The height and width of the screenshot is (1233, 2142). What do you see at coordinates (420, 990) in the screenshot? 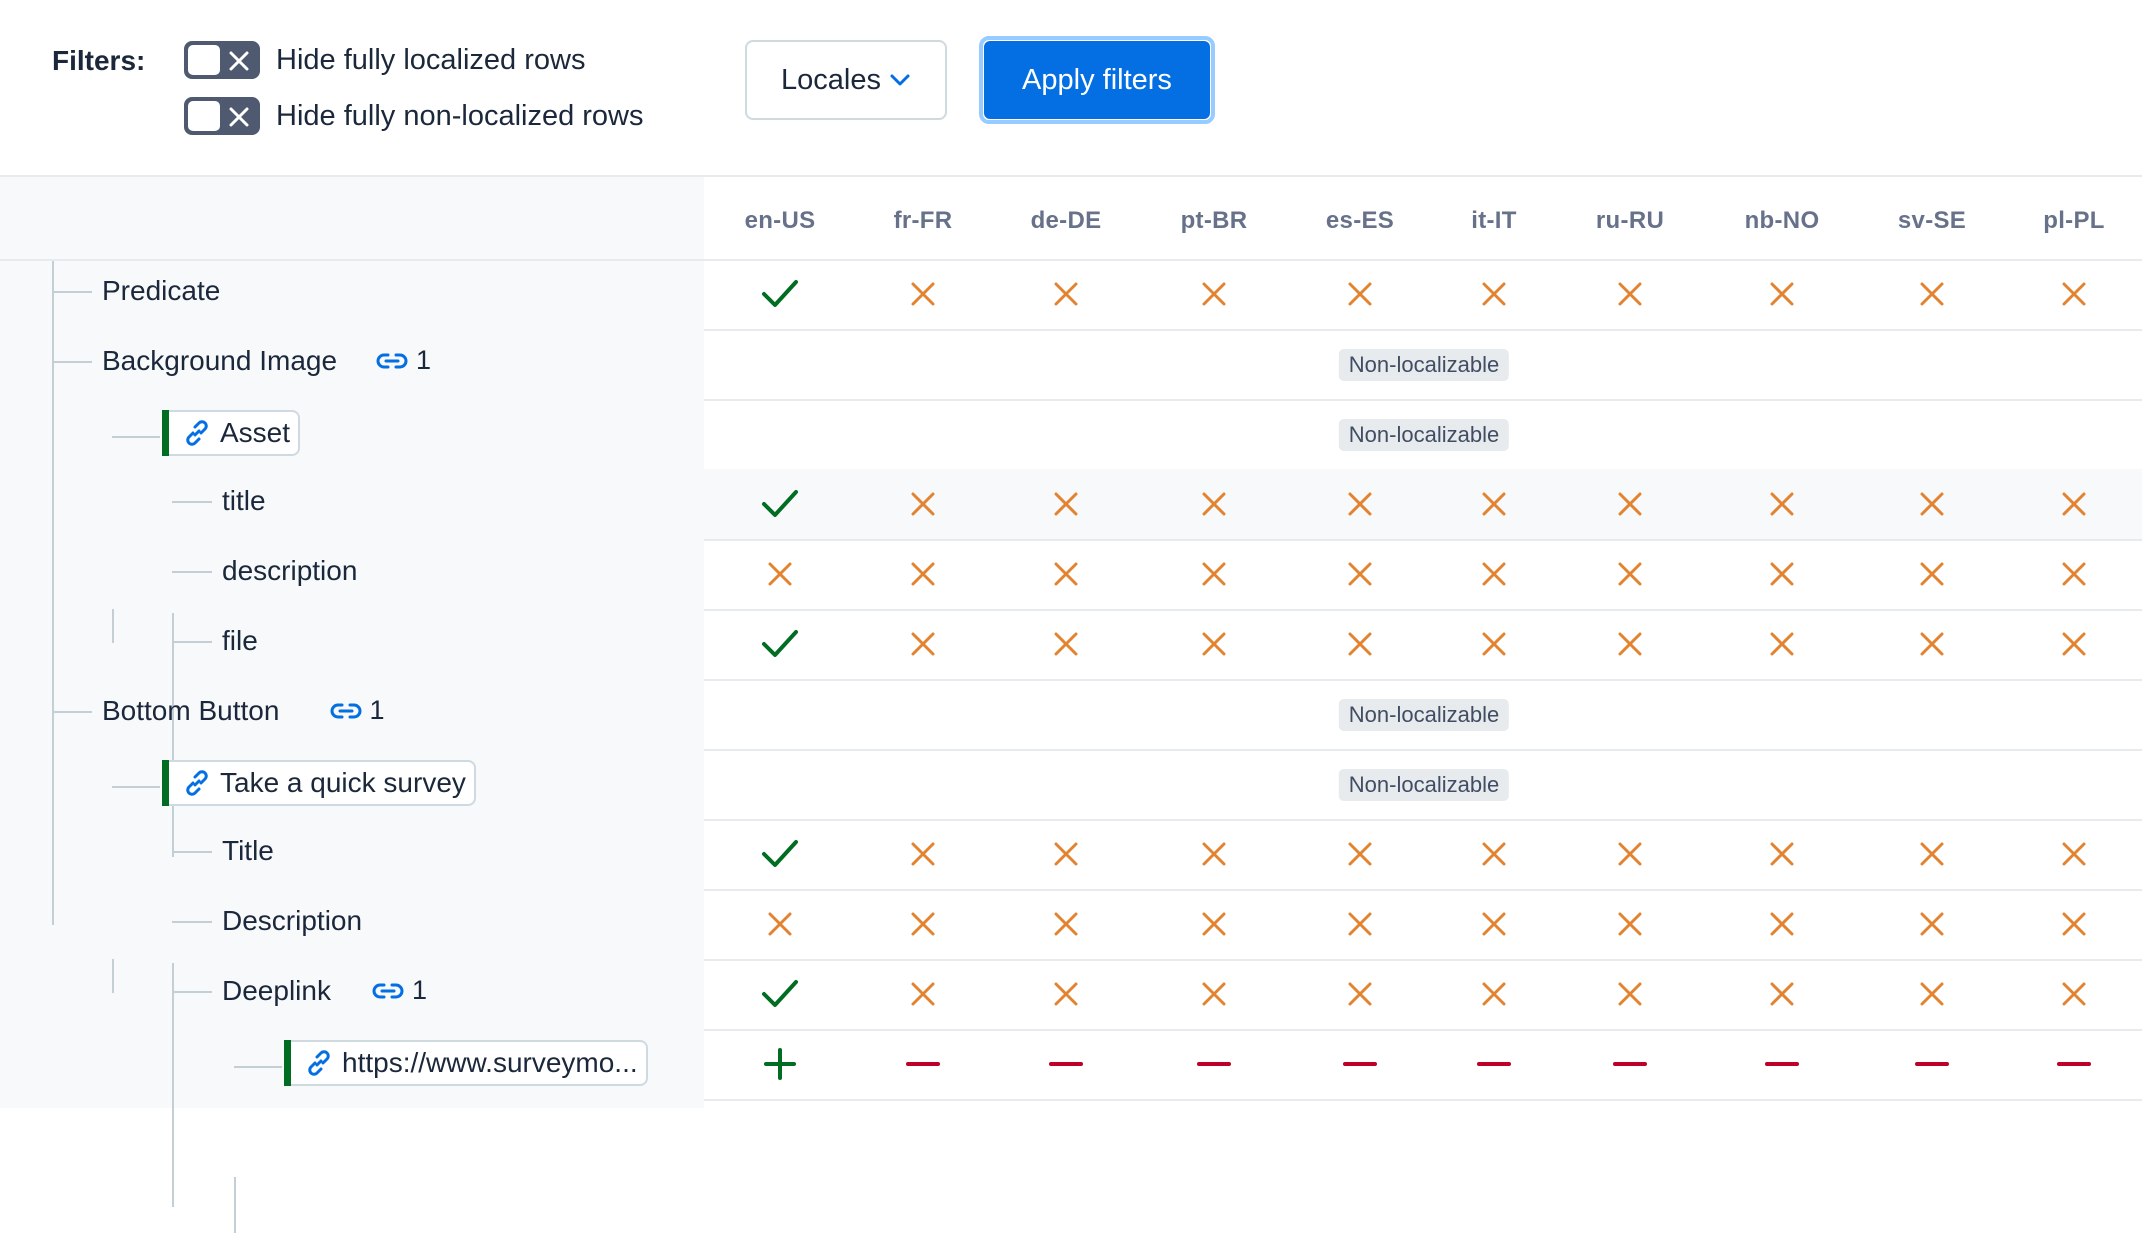
I see `reference-count-value: 1` at bounding box center [420, 990].